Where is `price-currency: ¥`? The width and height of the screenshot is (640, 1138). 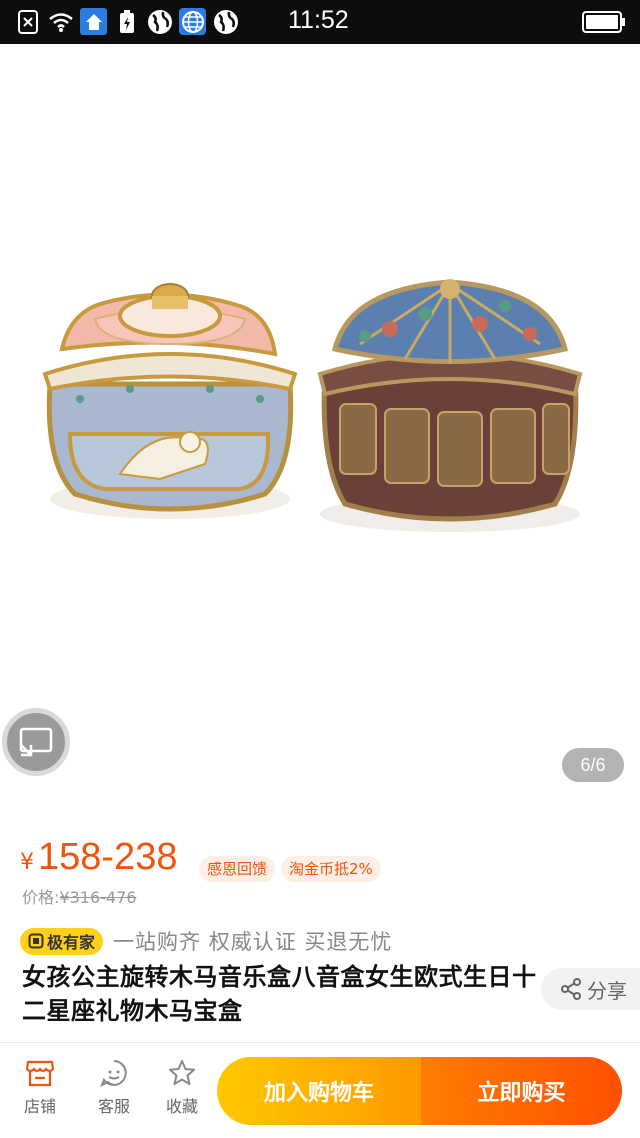 price-currency: ¥ is located at coordinates (27, 862).